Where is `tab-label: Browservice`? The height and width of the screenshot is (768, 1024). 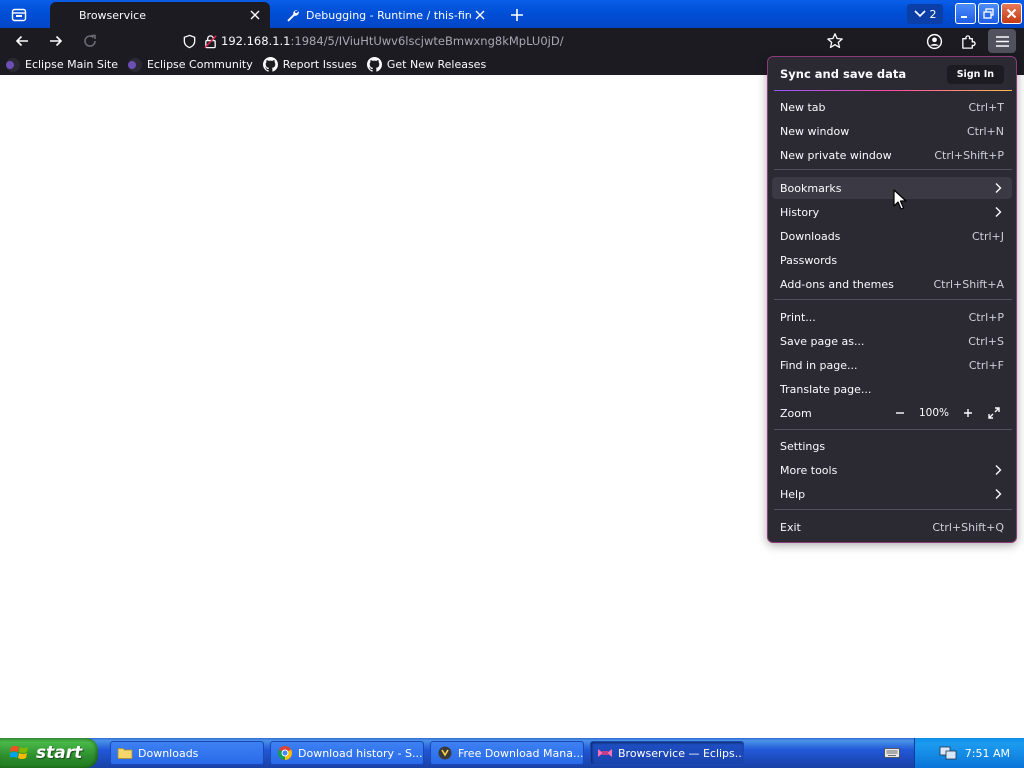
tab-label: Browservice is located at coordinates (112, 15).